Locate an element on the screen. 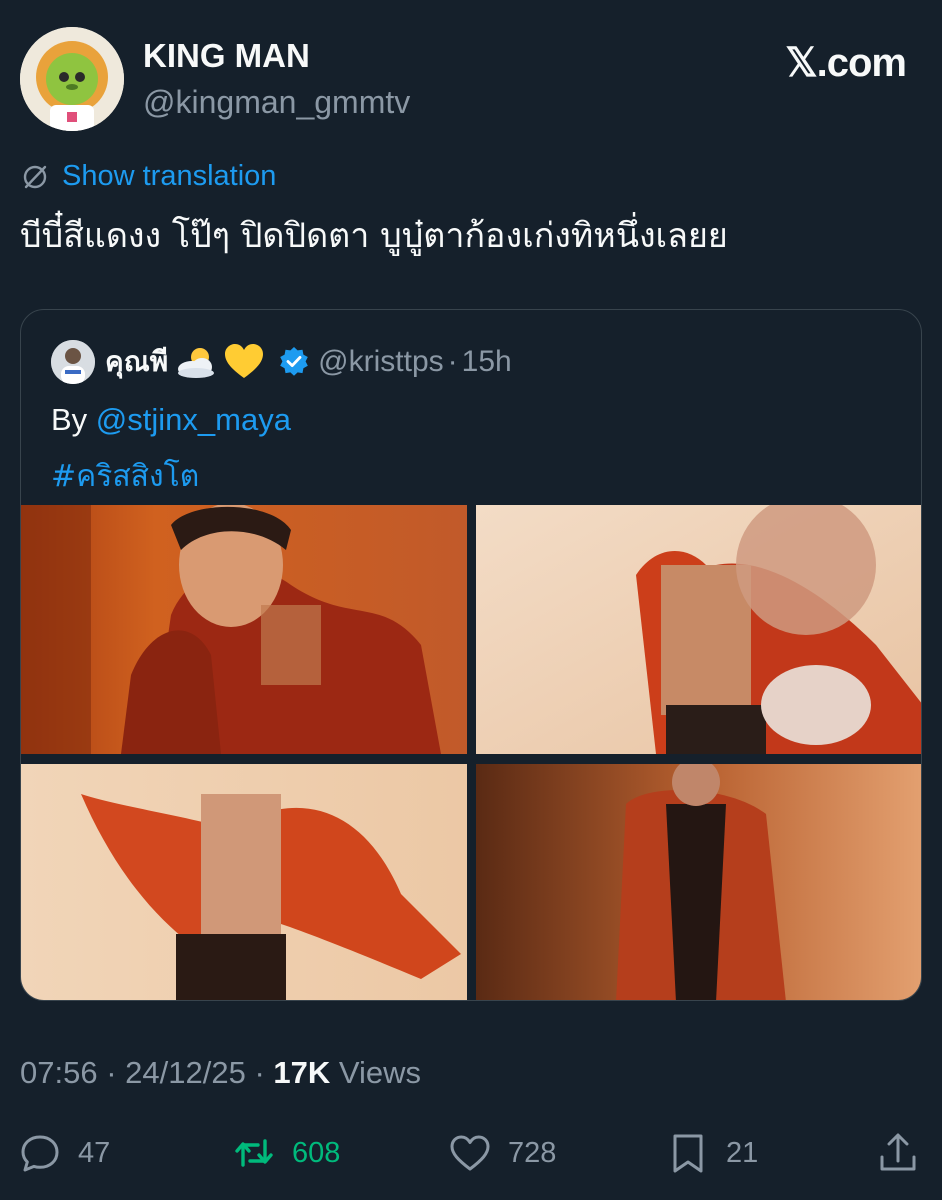 The width and height of the screenshot is (942, 1200). tweet-date: 24/12/25 is located at coordinates (185, 1072).